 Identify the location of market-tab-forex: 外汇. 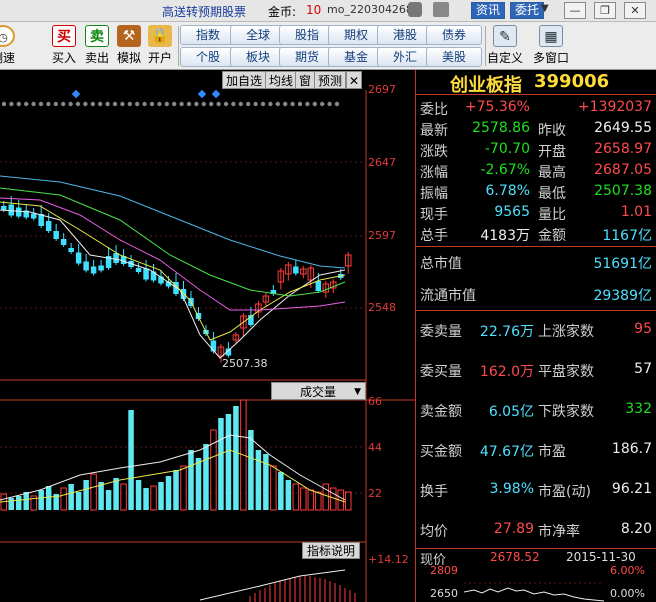
(405, 57).